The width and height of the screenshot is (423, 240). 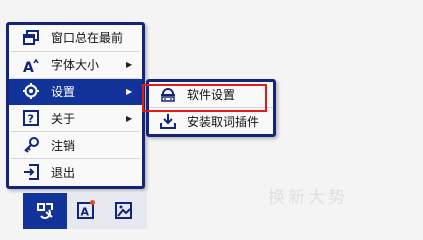 I want to click on menu-item-settings: 设置 ▶, so click(x=75, y=92).